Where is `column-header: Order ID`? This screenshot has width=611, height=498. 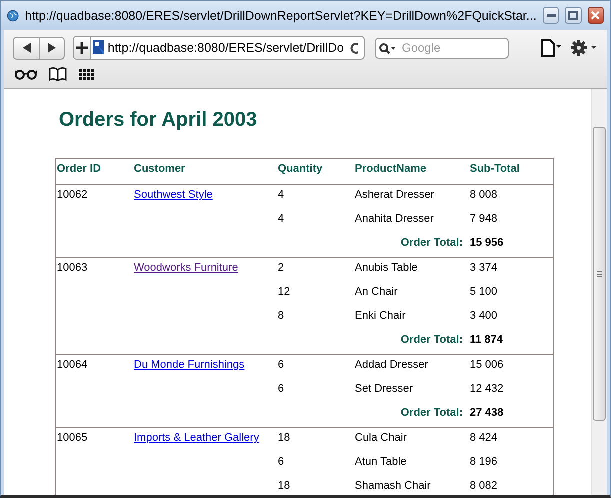
column-header: Order ID is located at coordinates (79, 169).